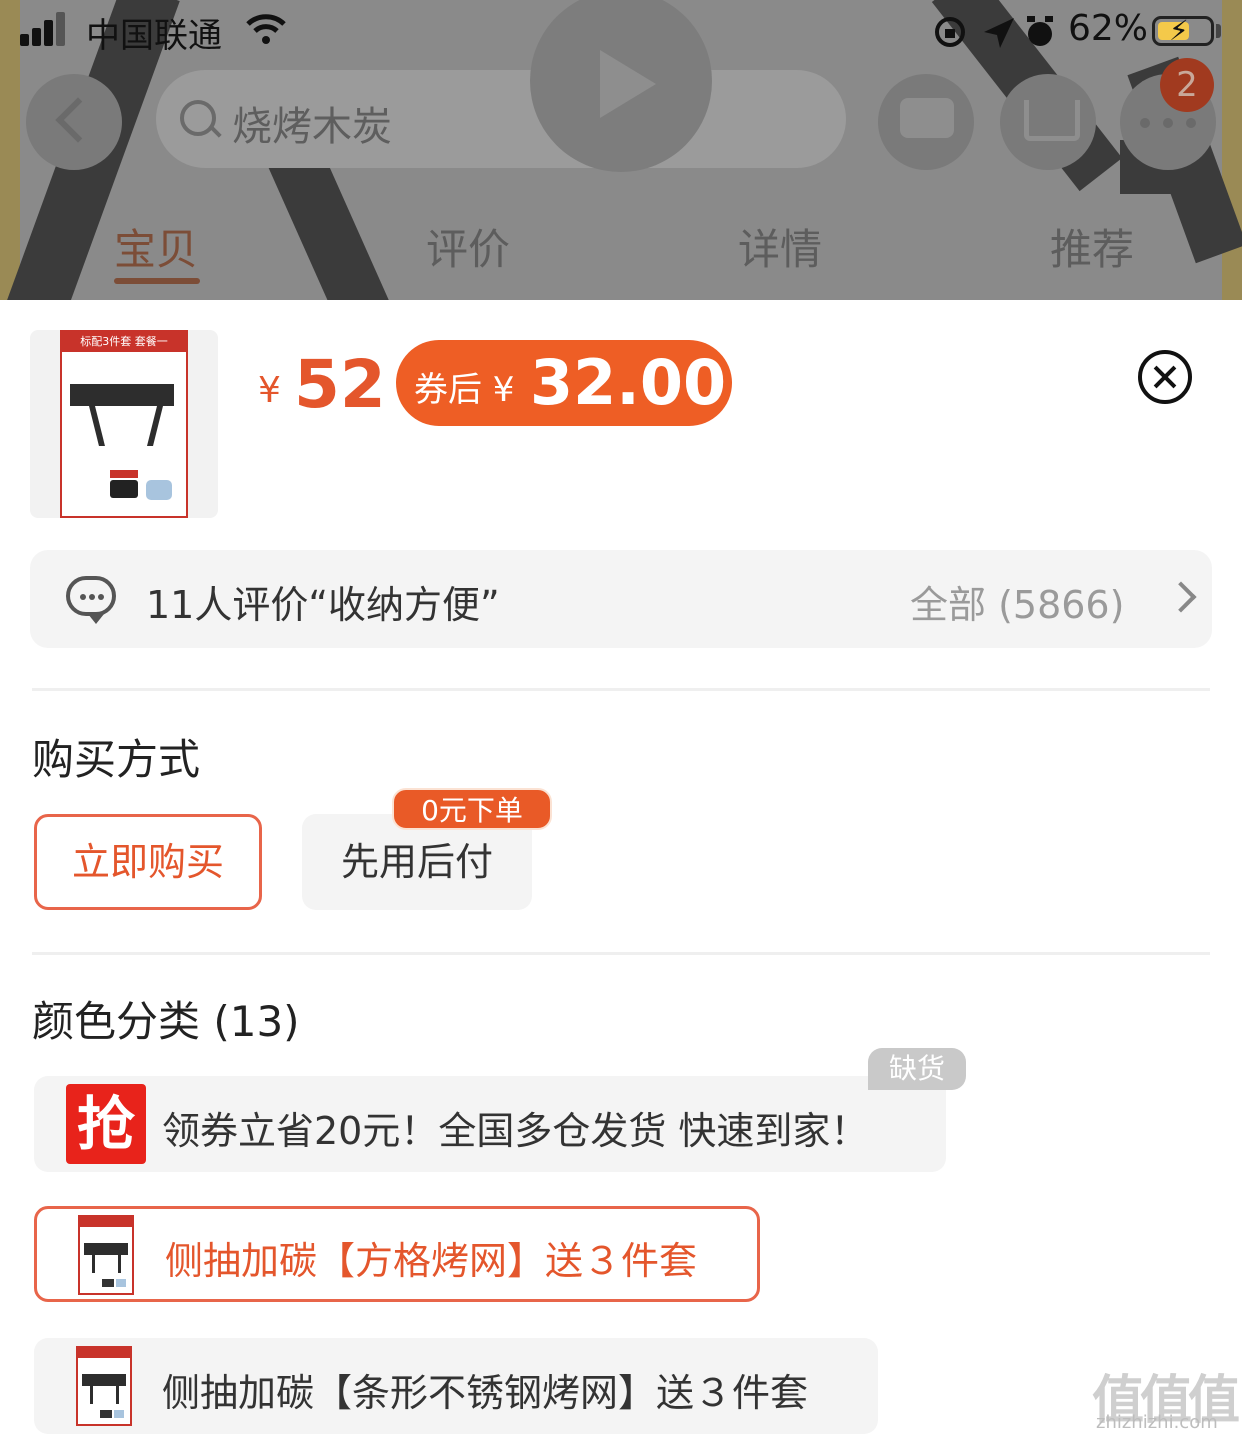 Image resolution: width=1242 pixels, height=1440 pixels. I want to click on search-query: 烧烤木炭, so click(312, 127).